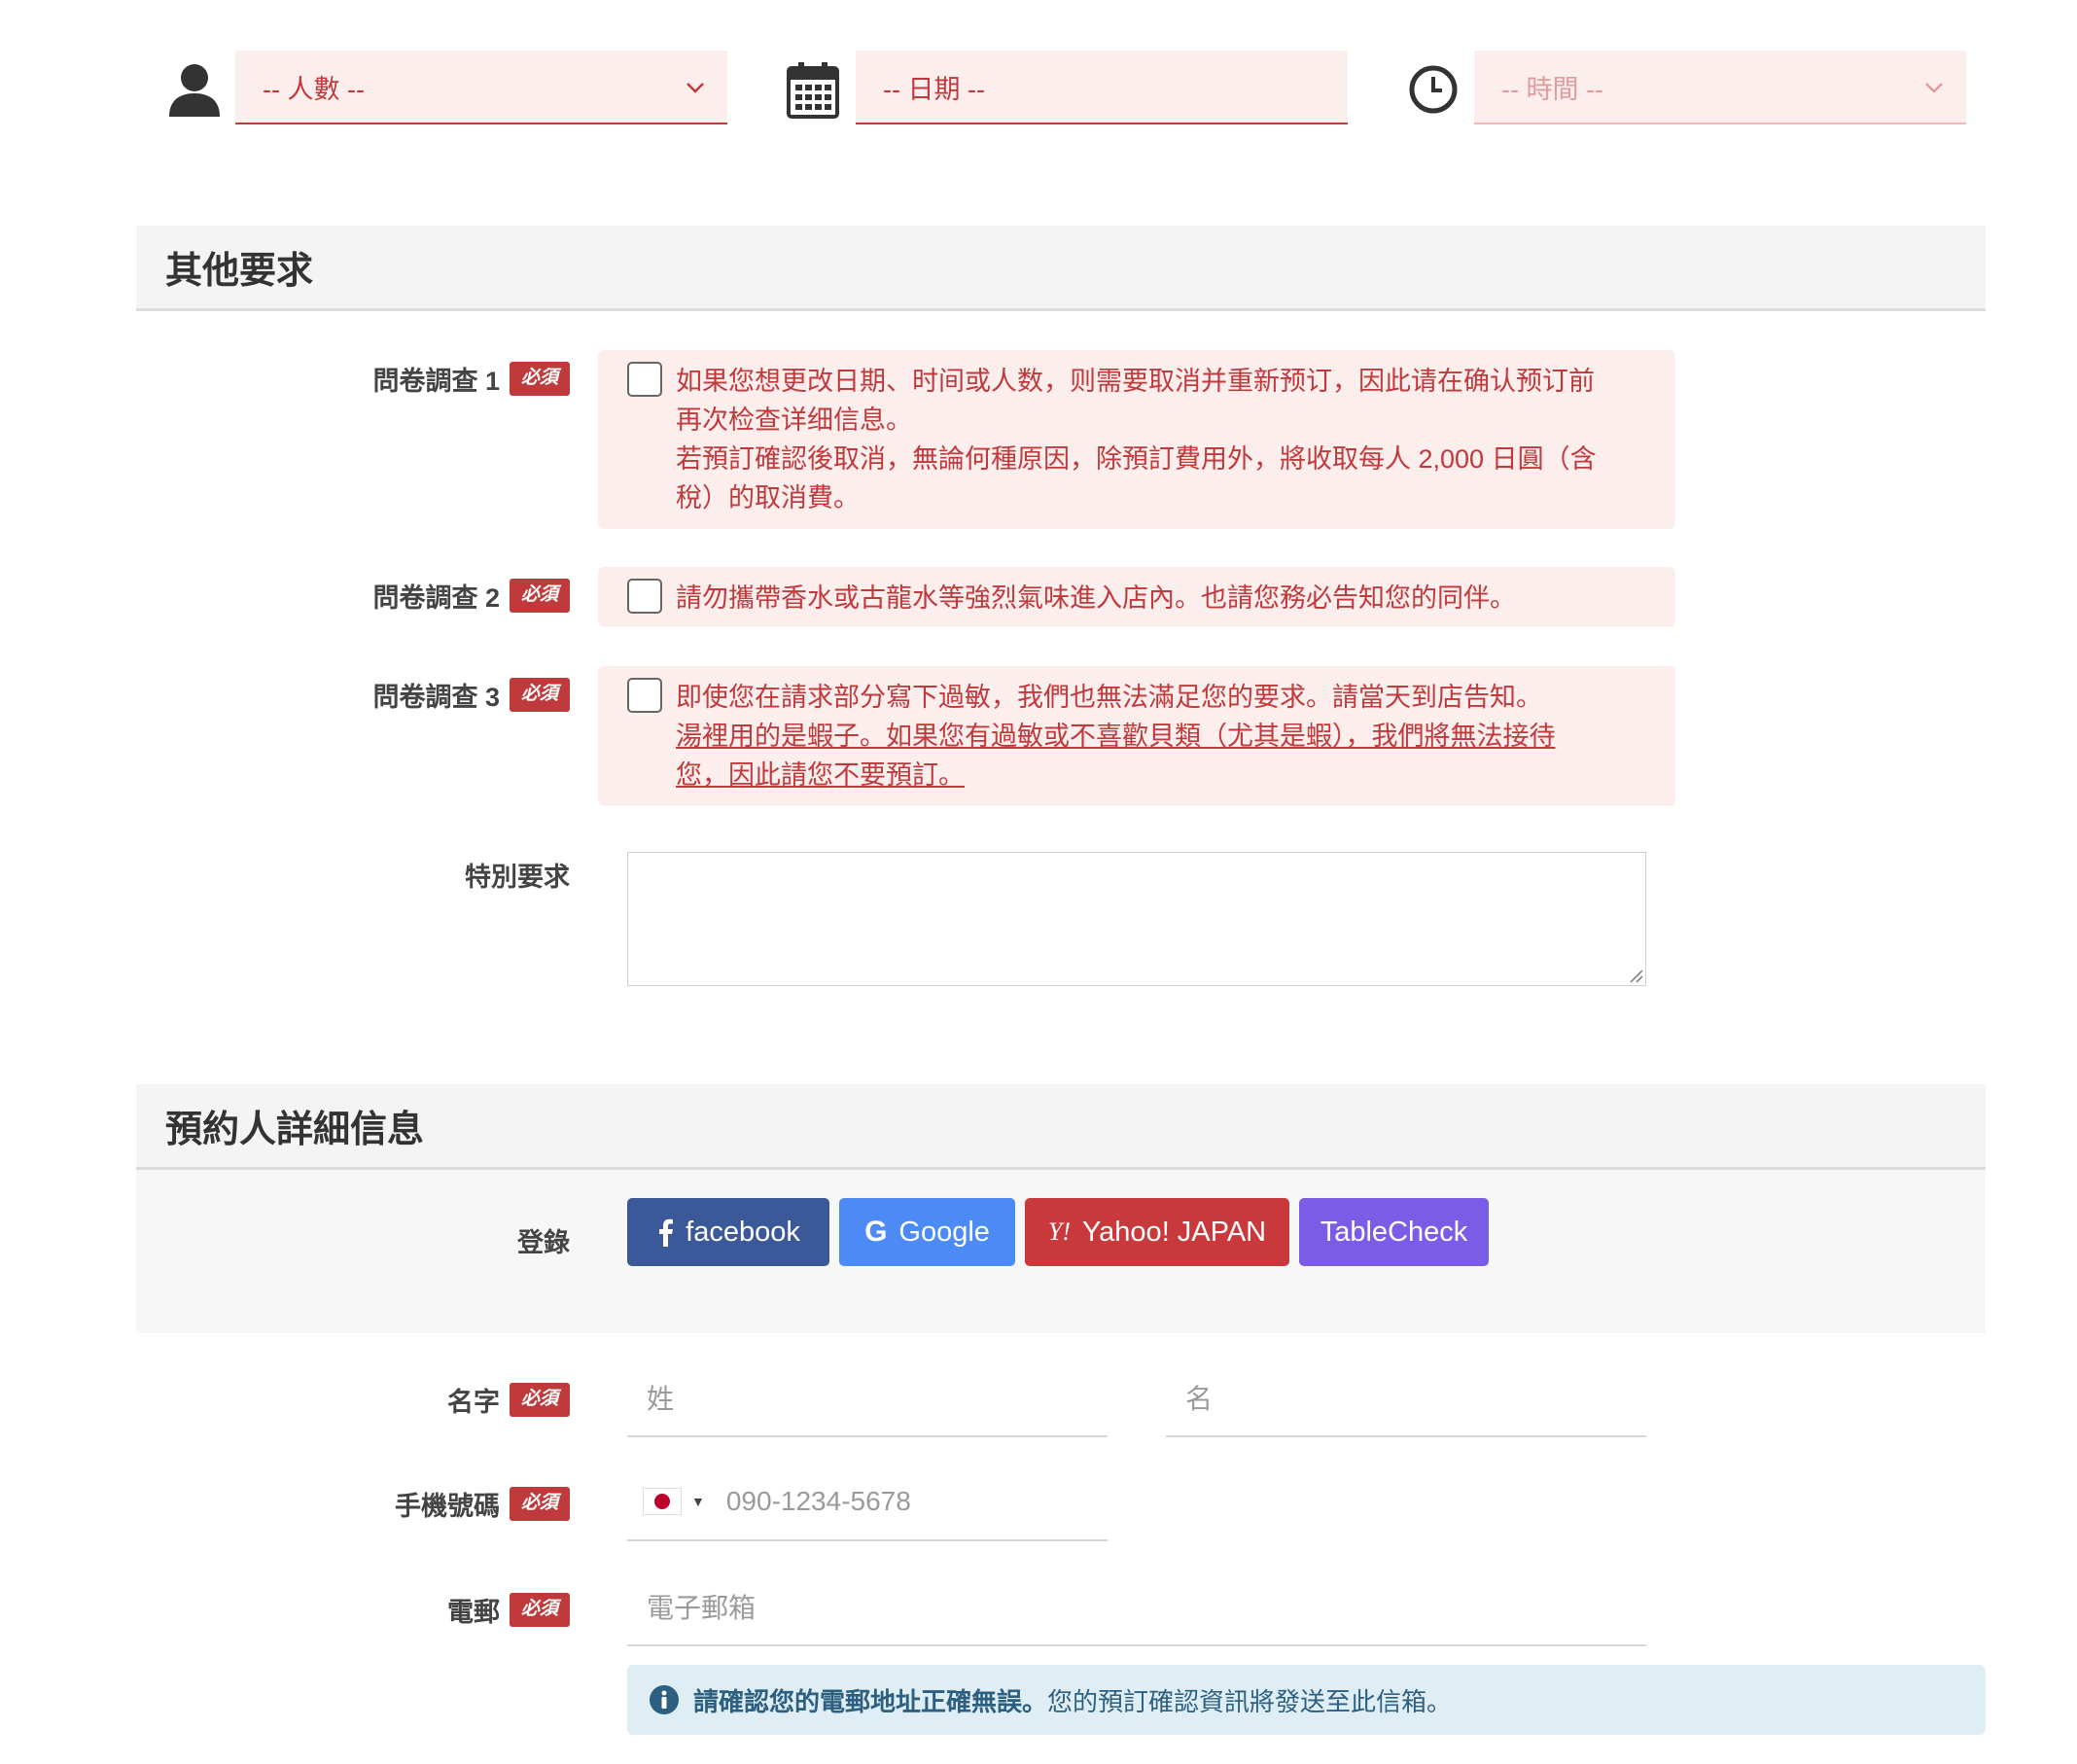 The width and height of the screenshot is (2077, 1764). I want to click on yahoo-icon: Y!, so click(1059, 1231).